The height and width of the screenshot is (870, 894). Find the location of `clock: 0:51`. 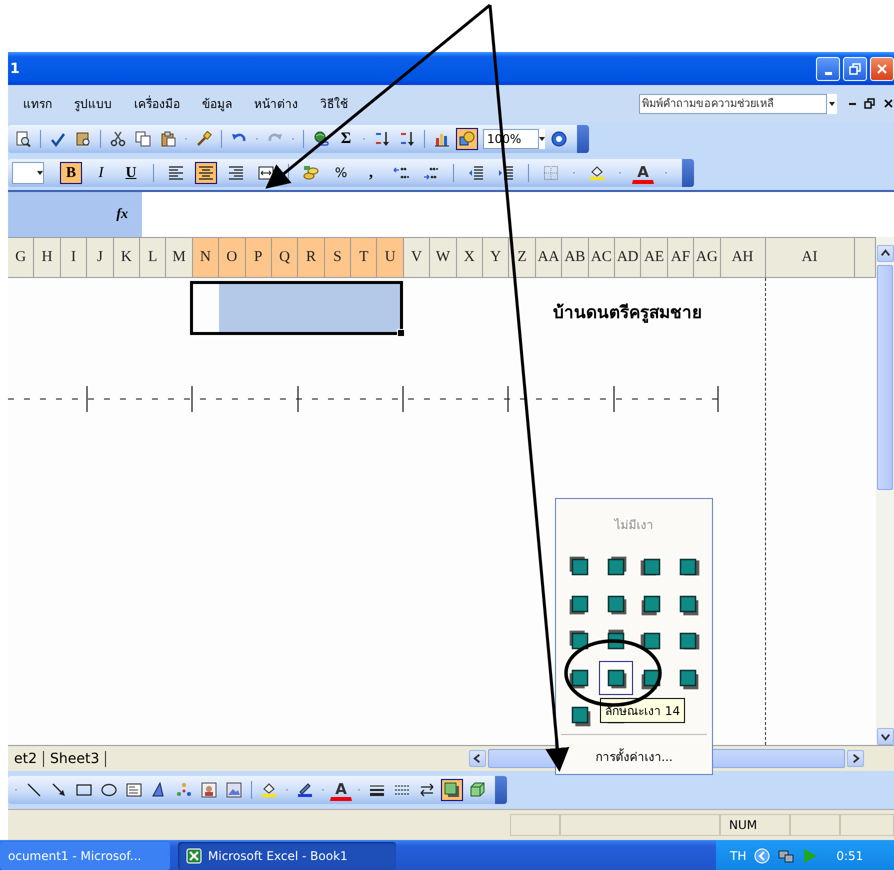

clock: 0:51 is located at coordinates (850, 856).